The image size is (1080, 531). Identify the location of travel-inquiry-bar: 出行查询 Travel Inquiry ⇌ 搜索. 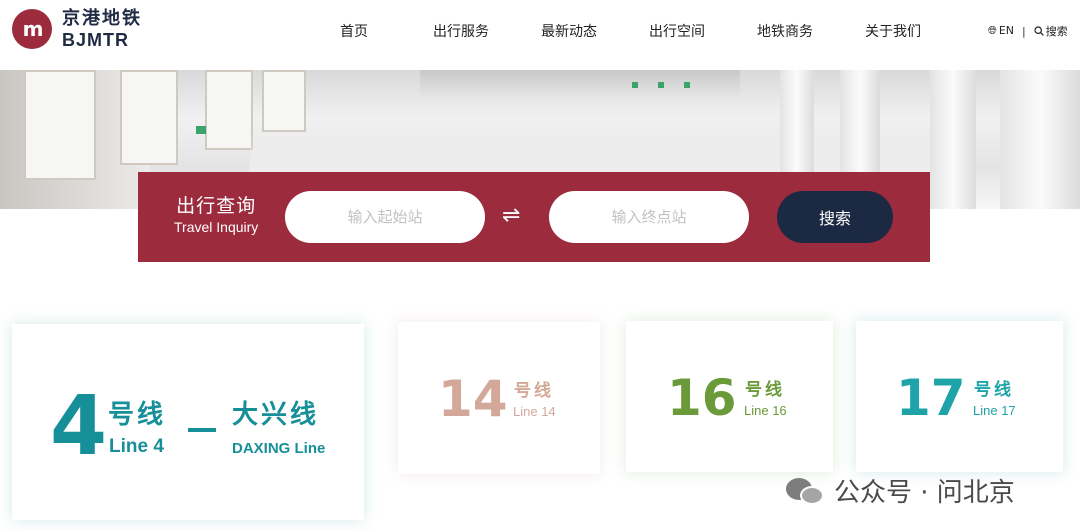
(534, 217).